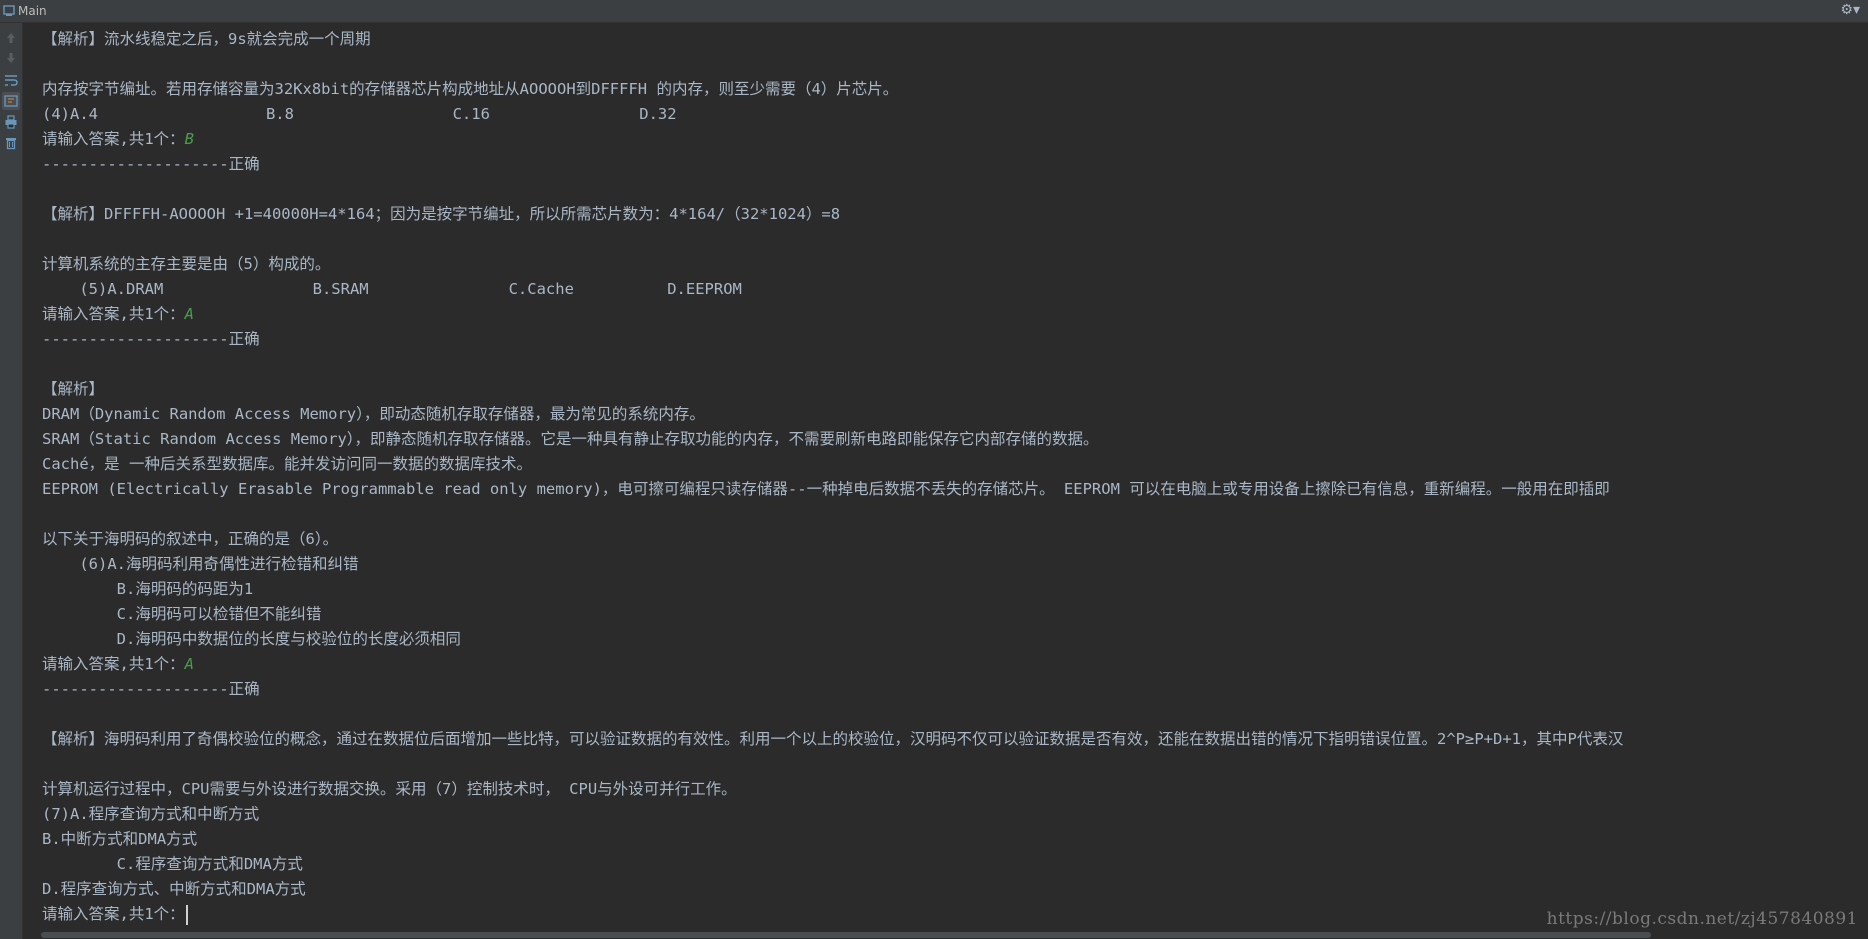 This screenshot has height=939, width=1868. Describe the element at coordinates (832, 839) in the screenshot. I see `console-line: B.中断方式和DMA方式` at that location.